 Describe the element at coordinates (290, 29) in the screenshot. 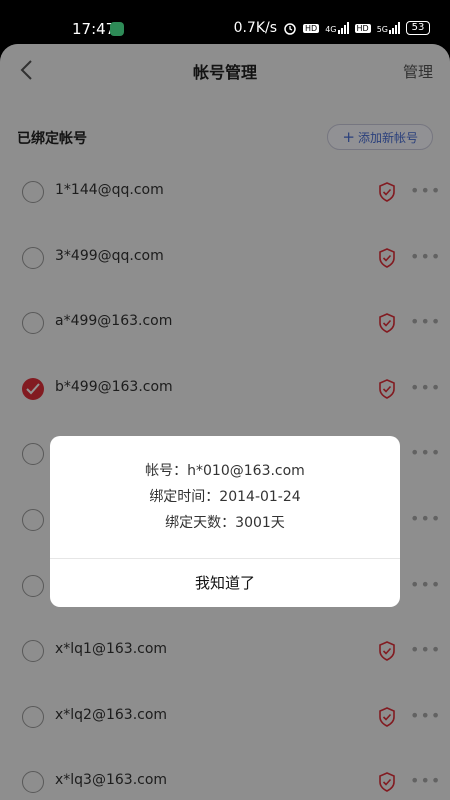

I see `alarm-icon` at that location.